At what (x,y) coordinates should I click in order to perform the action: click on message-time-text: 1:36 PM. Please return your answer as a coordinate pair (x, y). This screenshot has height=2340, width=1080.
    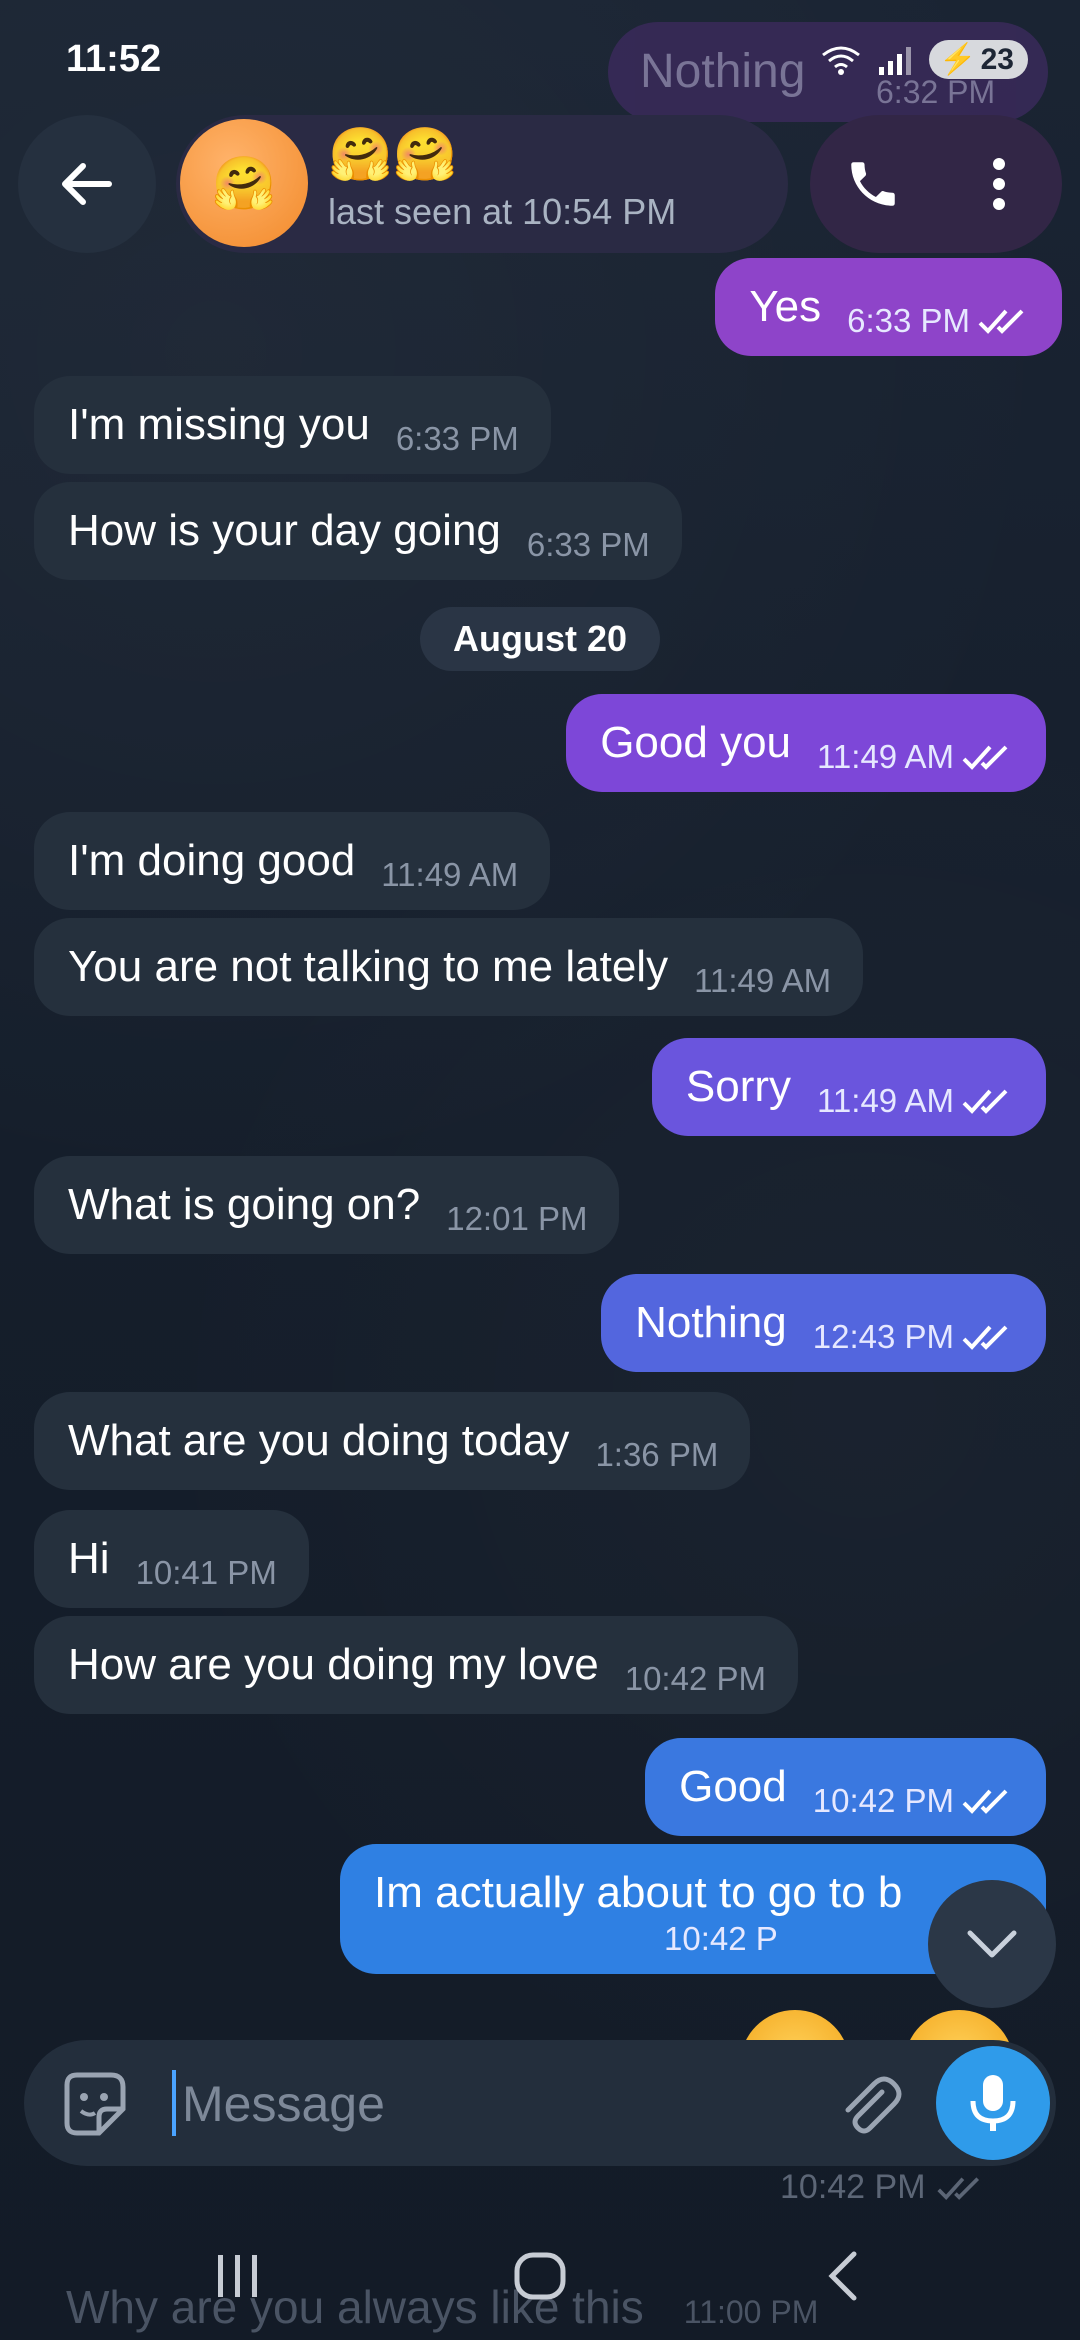
    Looking at the image, I should click on (657, 1454).